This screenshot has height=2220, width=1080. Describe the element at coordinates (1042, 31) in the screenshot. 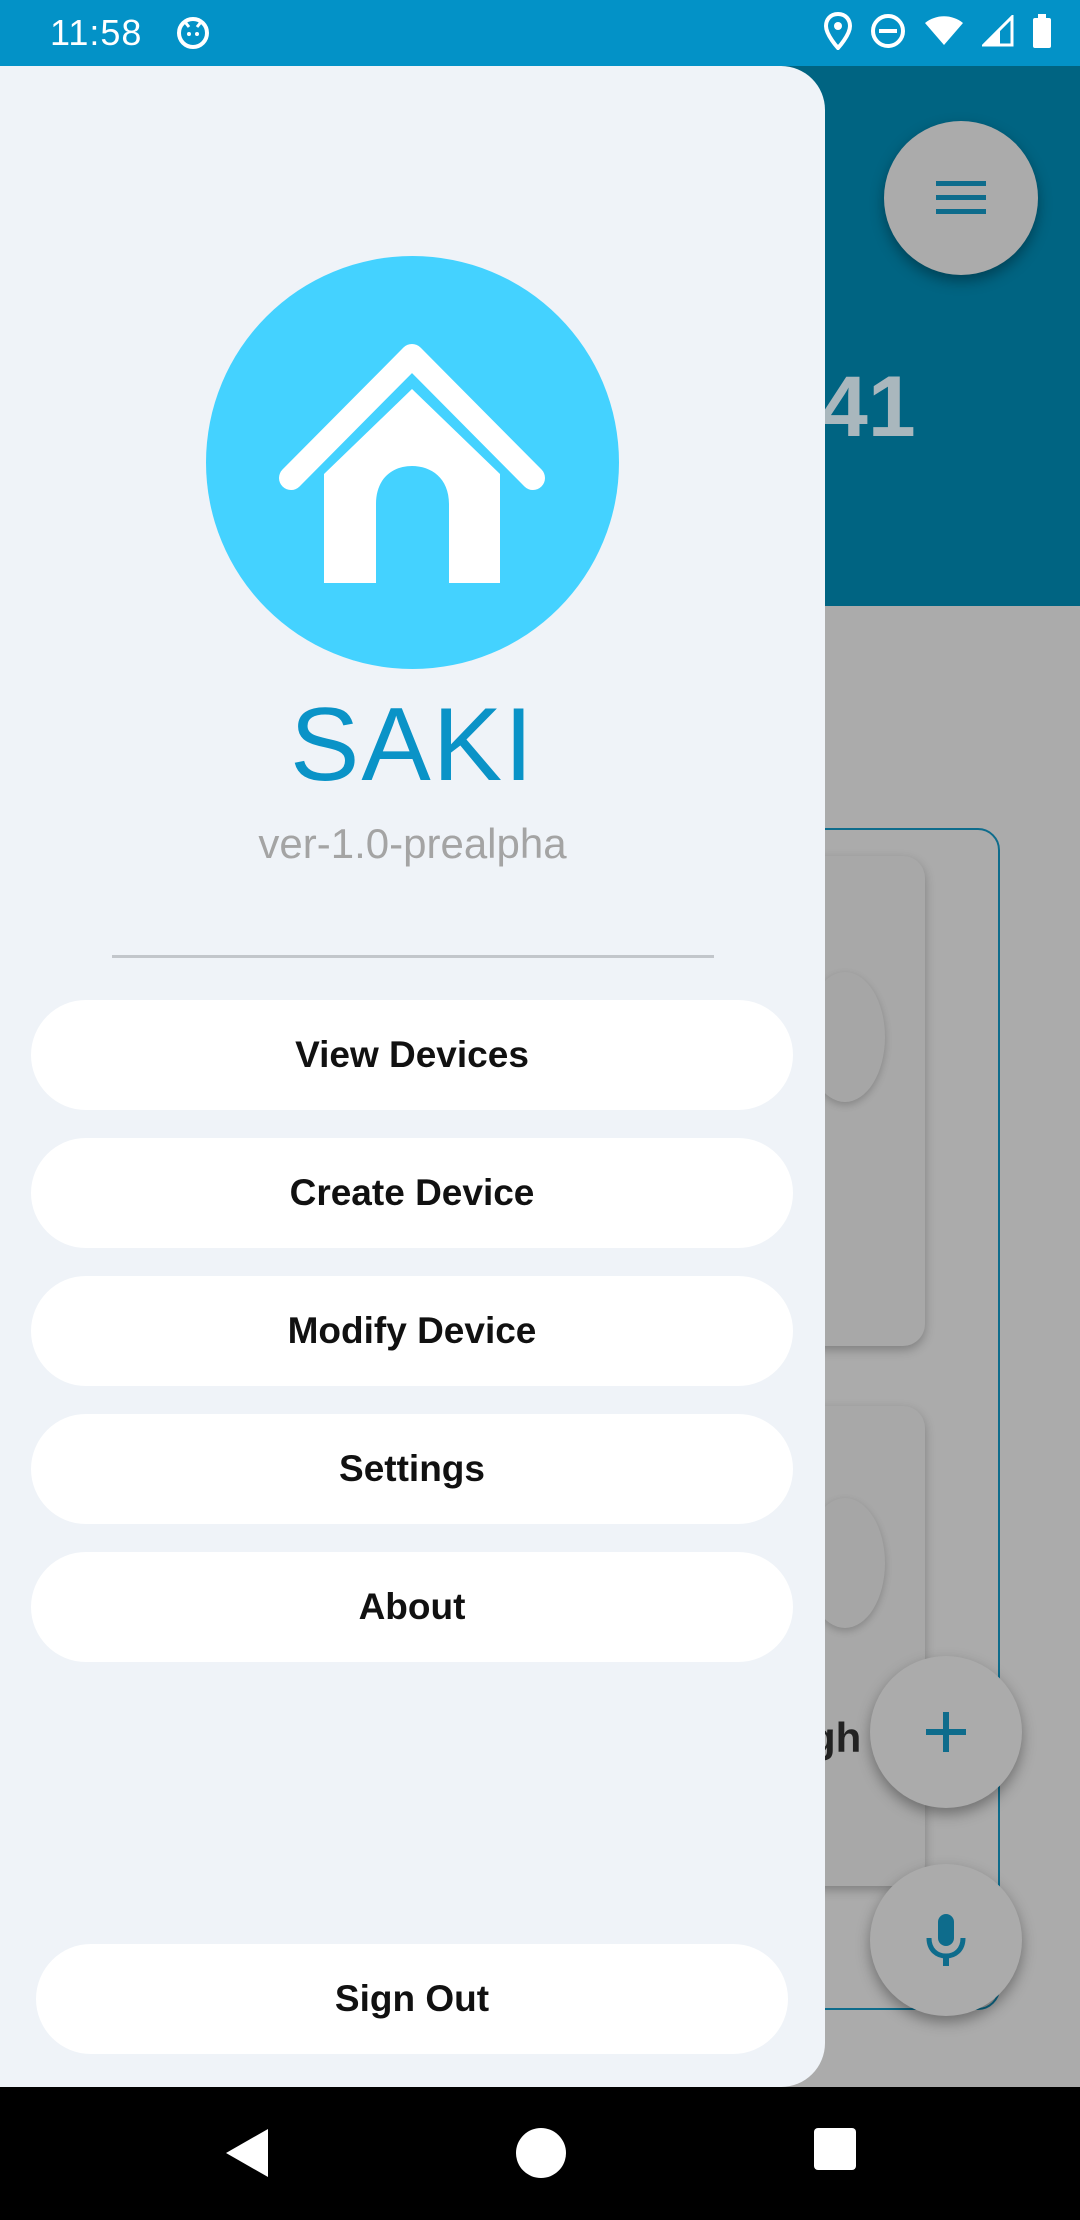

I see `battery-icon` at that location.